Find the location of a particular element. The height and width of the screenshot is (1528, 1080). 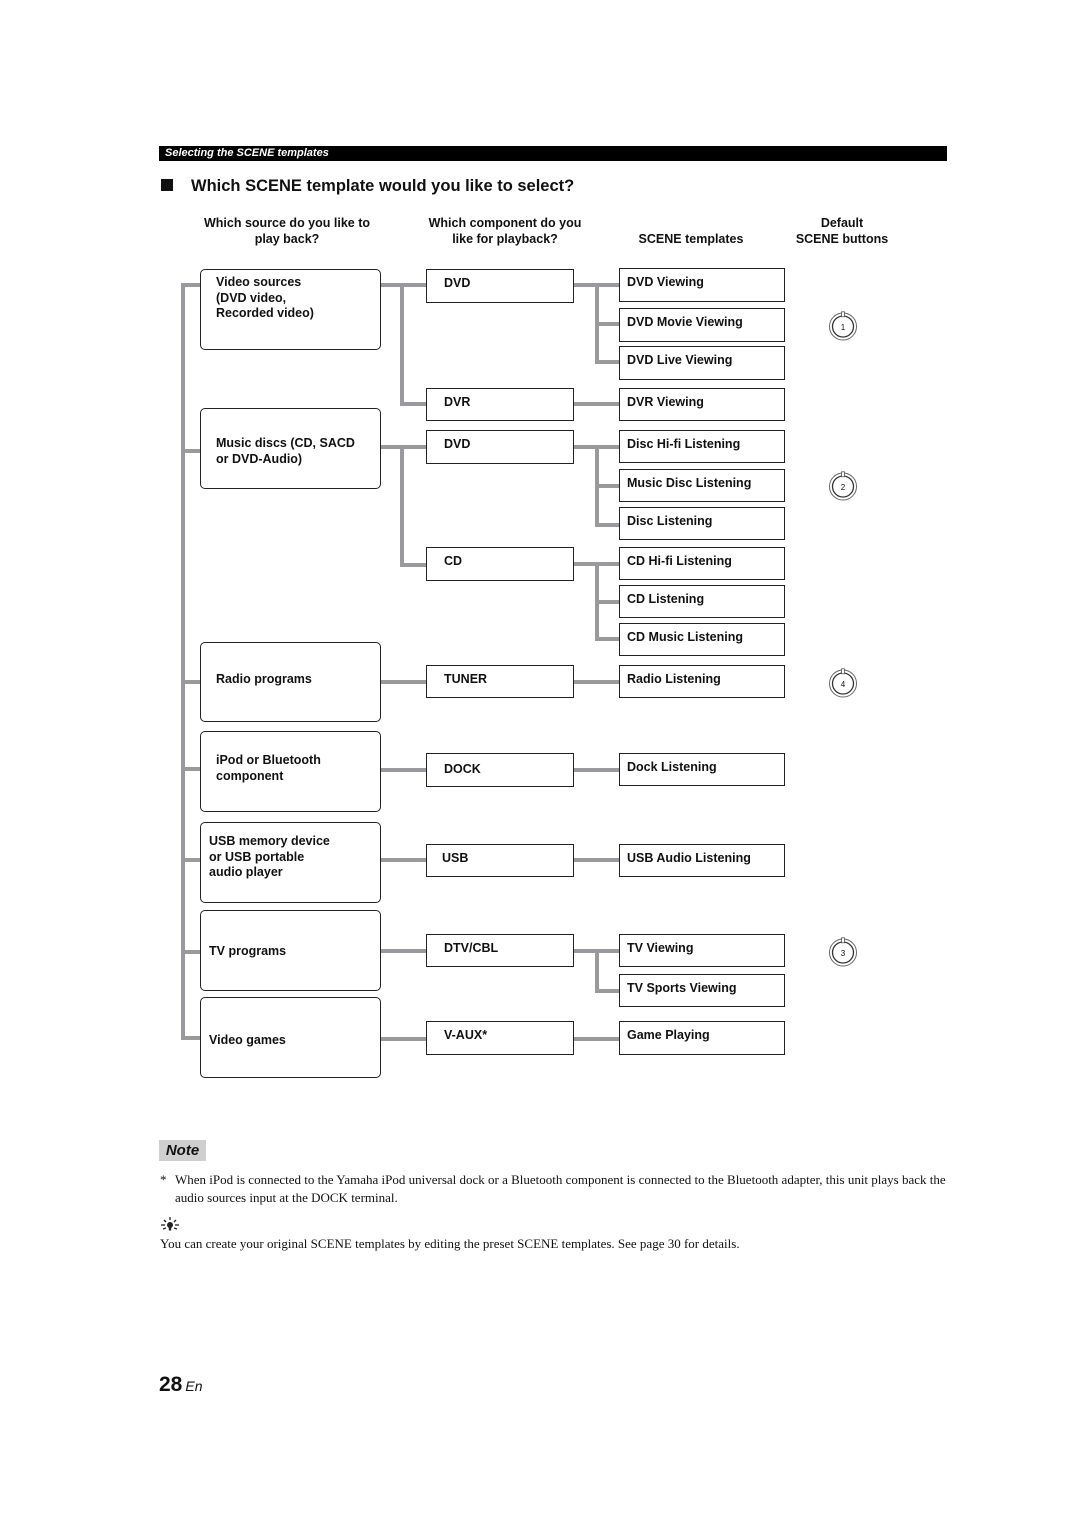

source-box-video-games: Video games is located at coordinates (290, 1037).